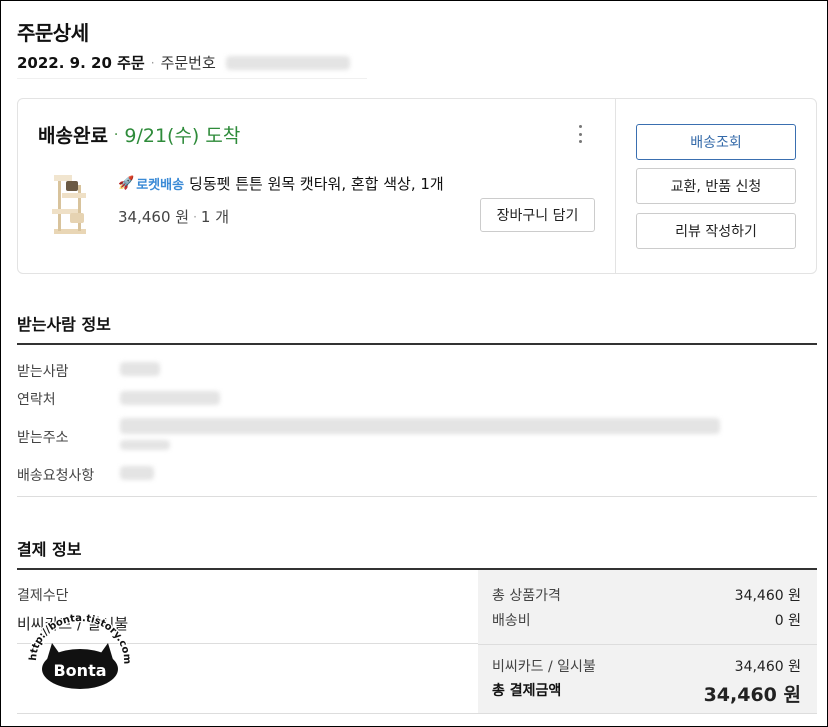 The width and height of the screenshot is (828, 727). What do you see at coordinates (73, 136) in the screenshot?
I see `delivery-status: 배송완료` at bounding box center [73, 136].